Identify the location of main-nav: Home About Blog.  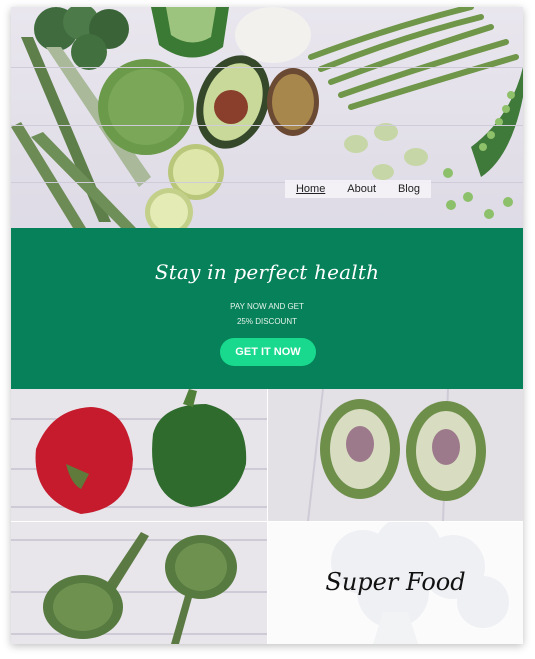
(358, 189).